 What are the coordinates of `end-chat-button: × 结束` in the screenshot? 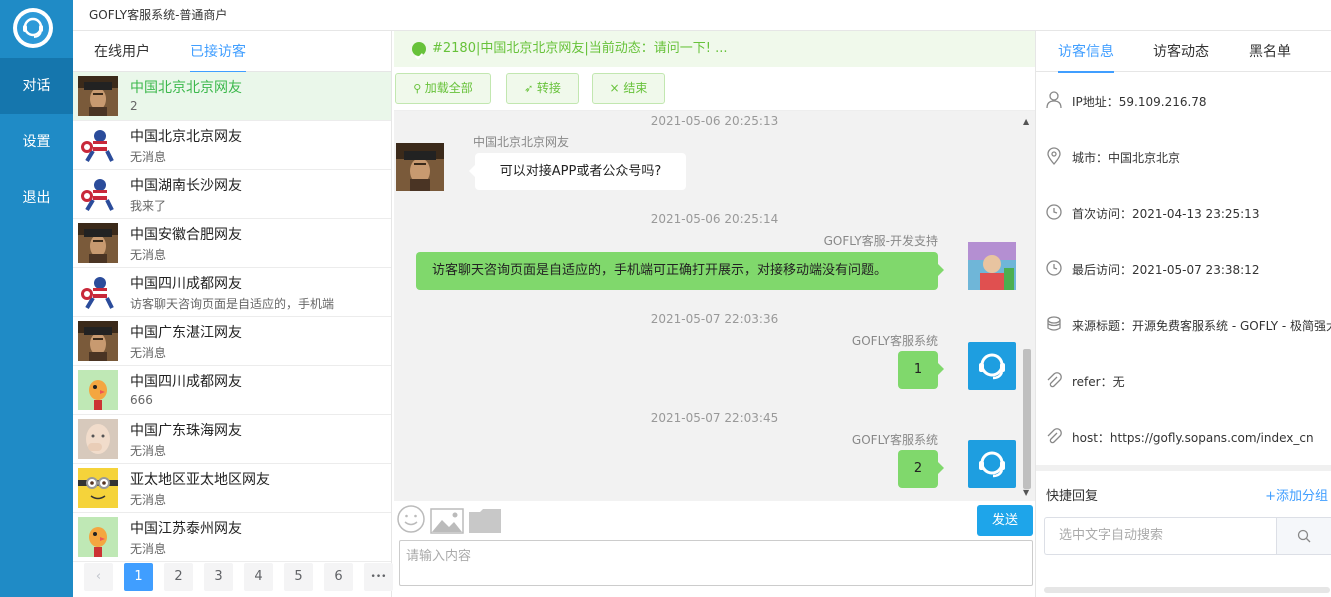 It's located at (628, 88).